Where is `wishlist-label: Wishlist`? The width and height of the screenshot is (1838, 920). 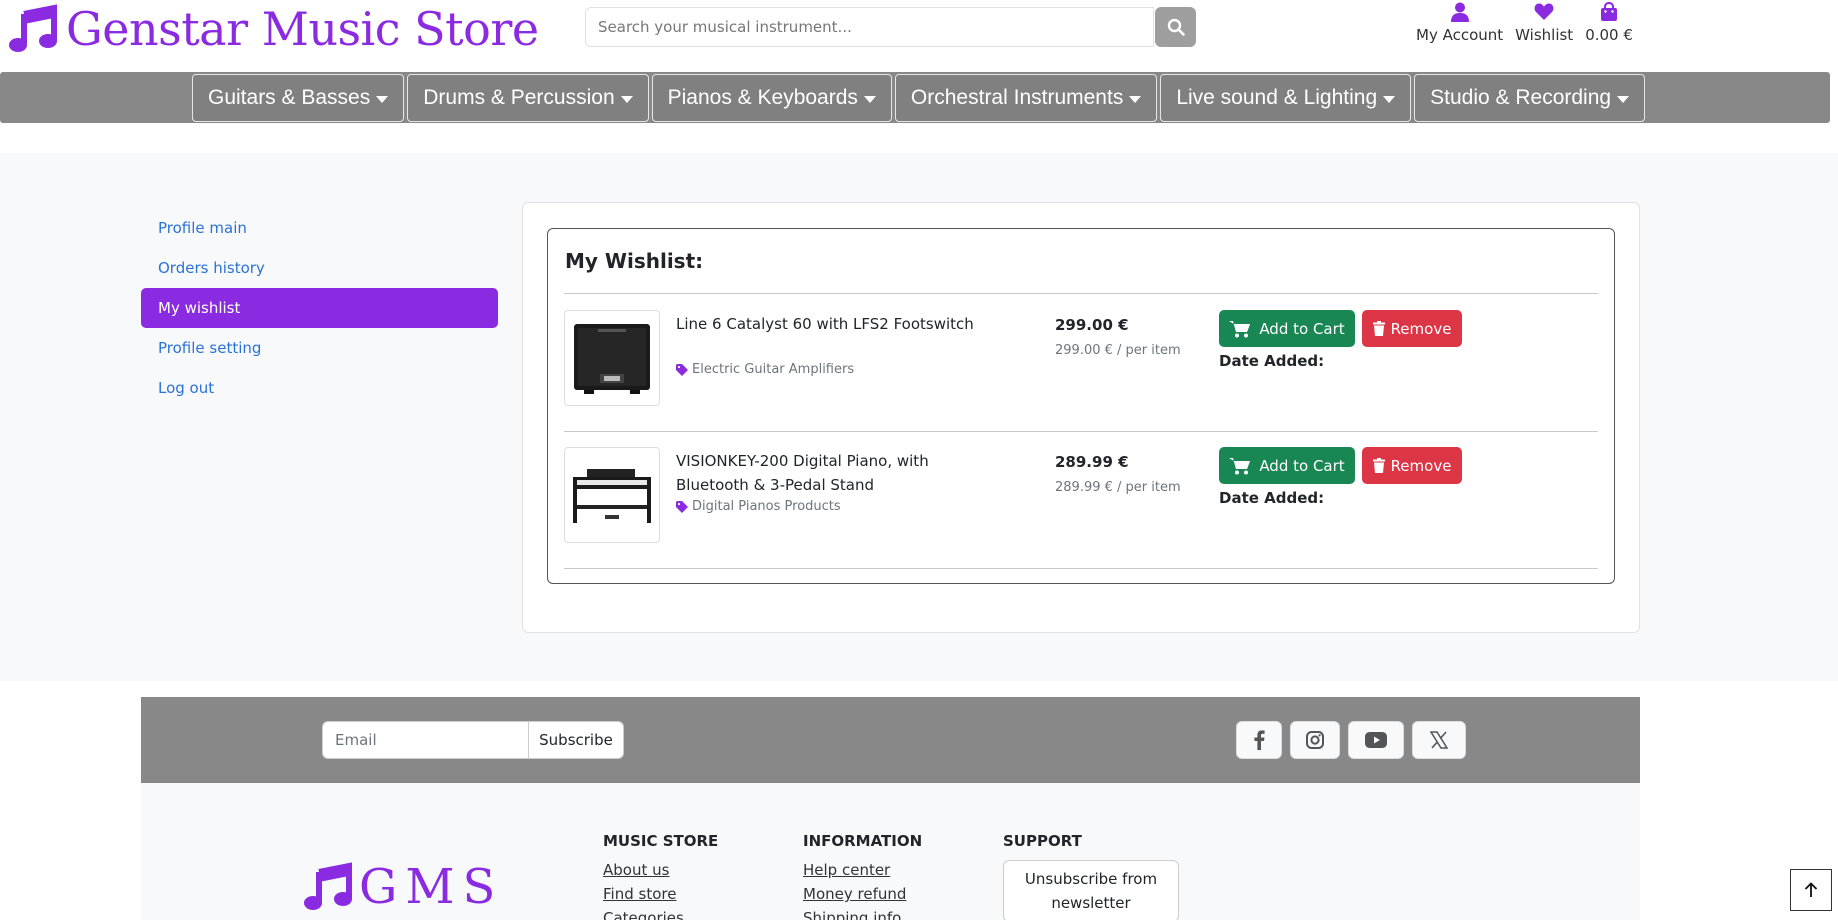 wishlist-label: Wishlist is located at coordinates (1544, 35).